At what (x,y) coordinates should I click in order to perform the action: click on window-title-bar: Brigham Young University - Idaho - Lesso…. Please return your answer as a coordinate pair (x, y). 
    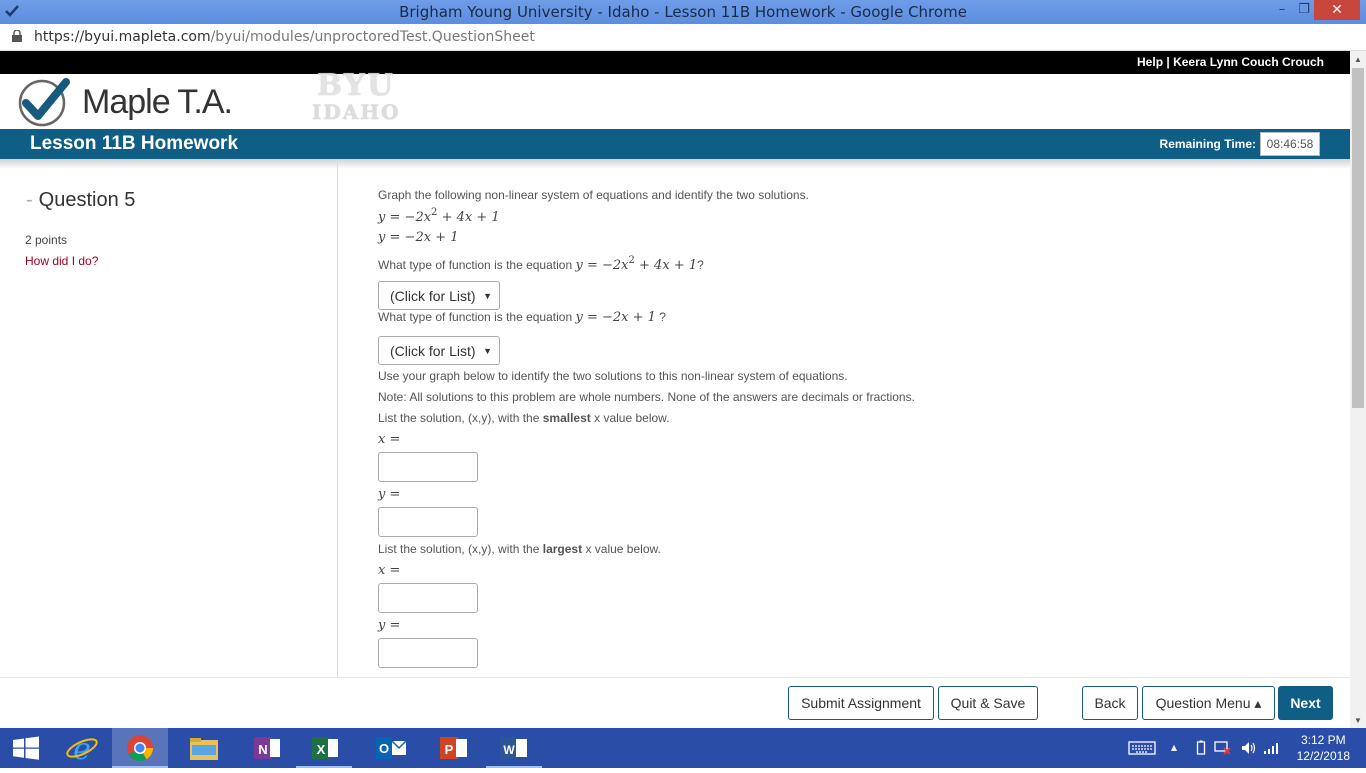
    Looking at the image, I should click on (683, 12).